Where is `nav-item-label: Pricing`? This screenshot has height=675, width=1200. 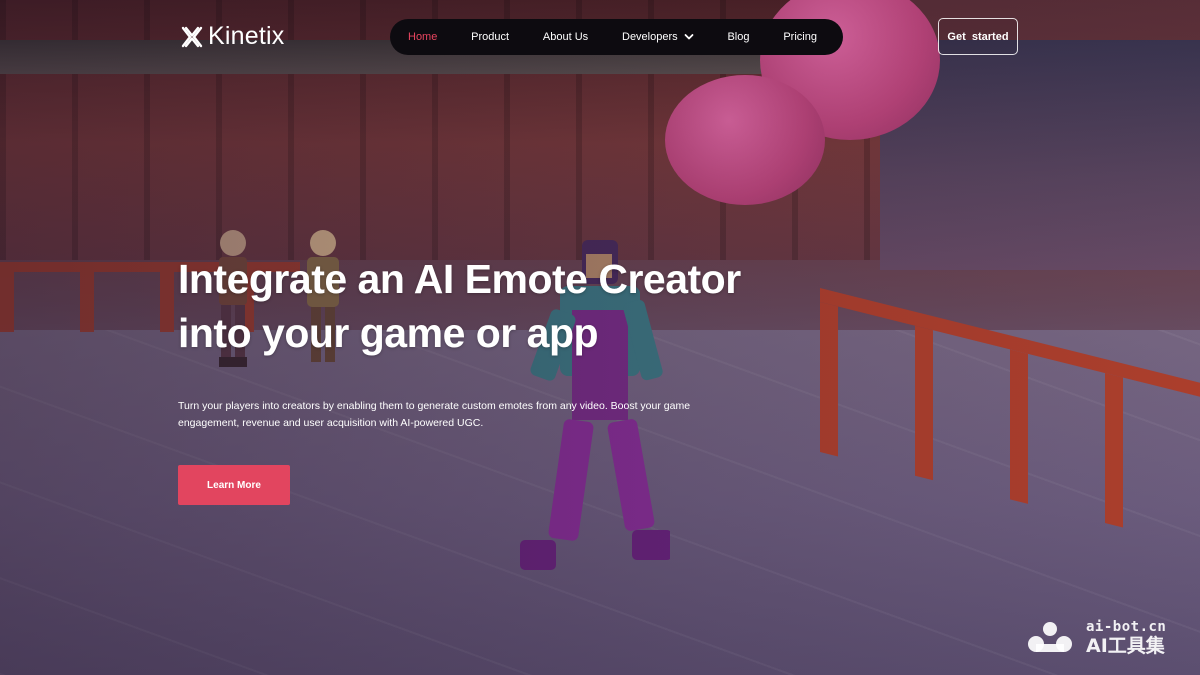
nav-item-label: Pricing is located at coordinates (800, 37).